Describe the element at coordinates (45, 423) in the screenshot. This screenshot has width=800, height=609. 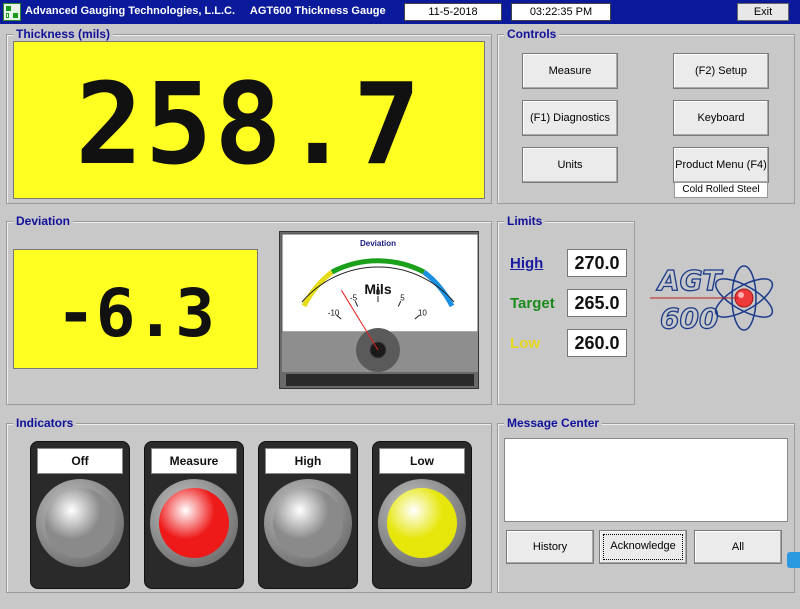
I see `indicators-title: Indicators` at that location.